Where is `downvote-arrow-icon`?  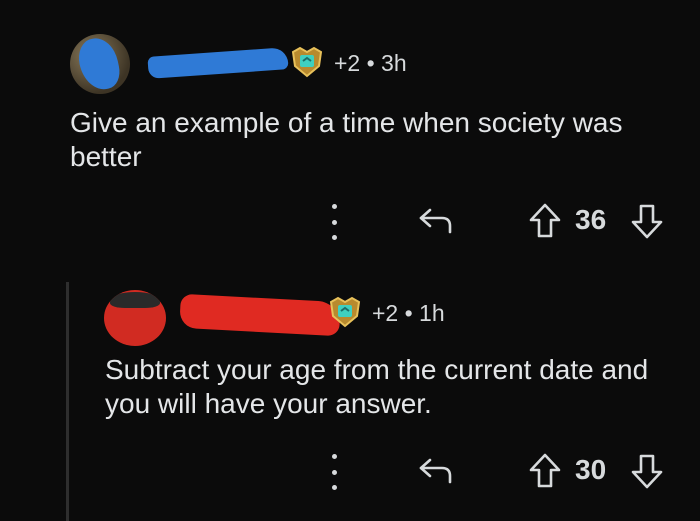 downvote-arrow-icon is located at coordinates (647, 471).